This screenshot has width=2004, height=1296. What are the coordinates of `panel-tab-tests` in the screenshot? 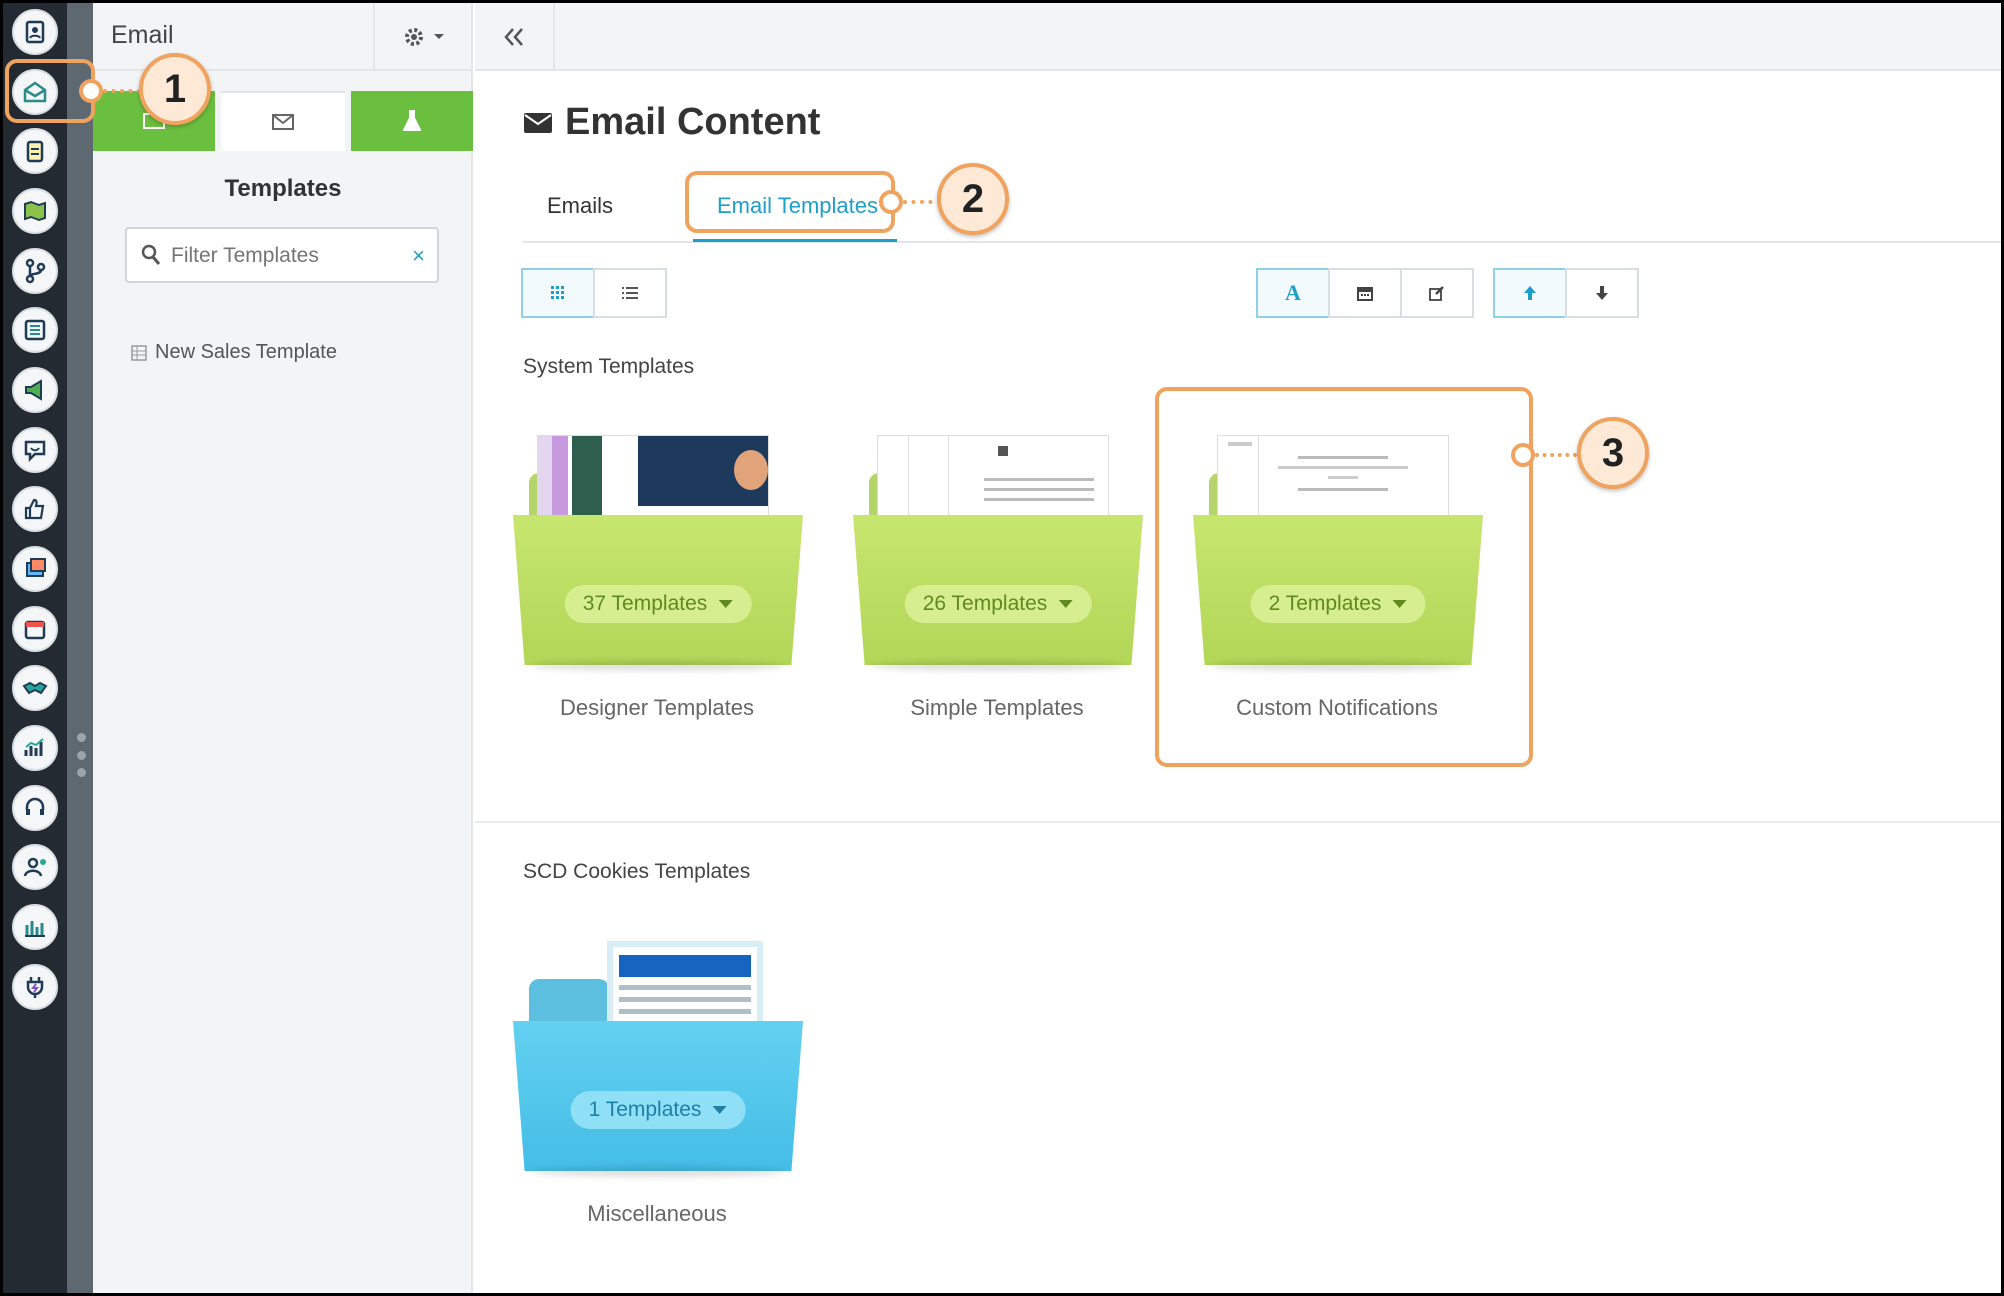 It's located at (412, 121).